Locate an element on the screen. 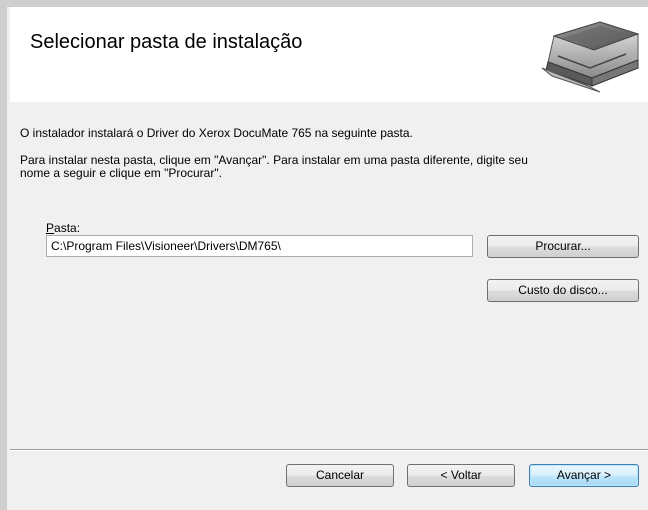 The image size is (648, 510). next-button: Avançar > is located at coordinates (584, 475).